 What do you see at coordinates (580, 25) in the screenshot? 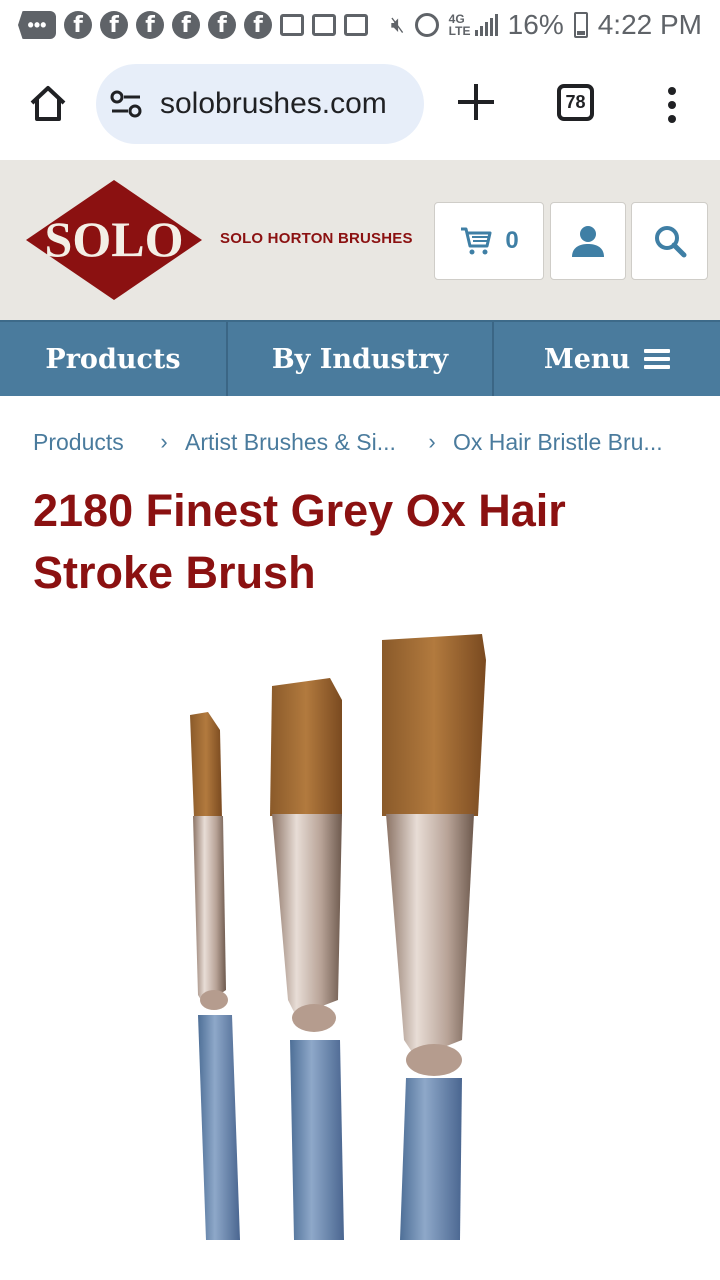
I see `battery-icon` at bounding box center [580, 25].